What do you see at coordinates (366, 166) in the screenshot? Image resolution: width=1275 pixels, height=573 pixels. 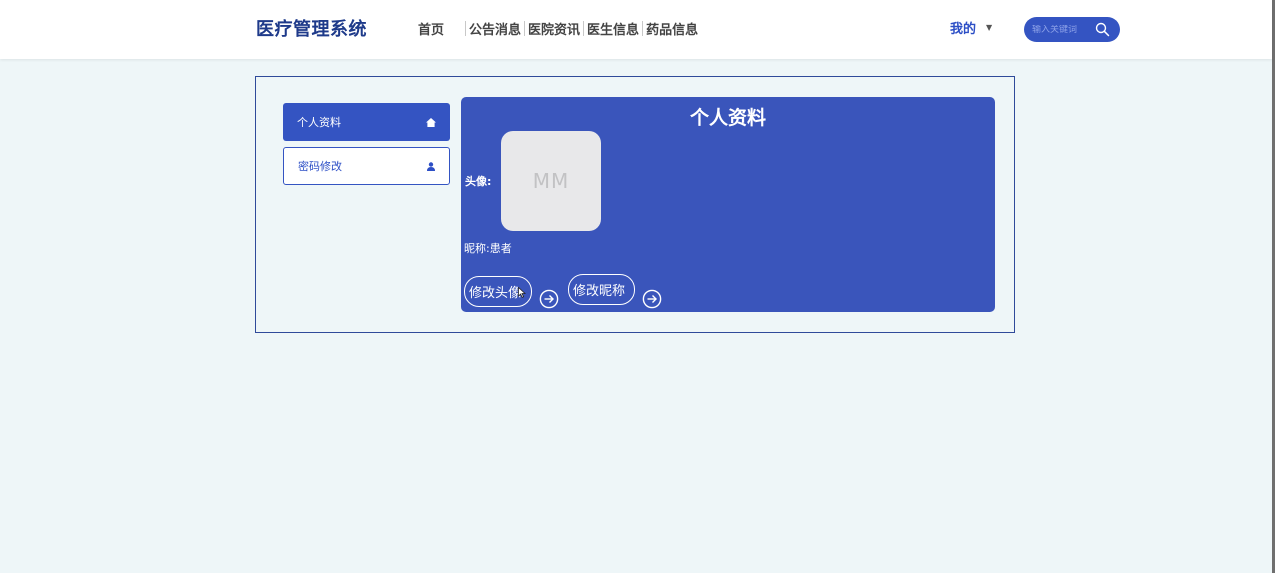 I see `sidebar-item-change-password: 密码修改` at bounding box center [366, 166].